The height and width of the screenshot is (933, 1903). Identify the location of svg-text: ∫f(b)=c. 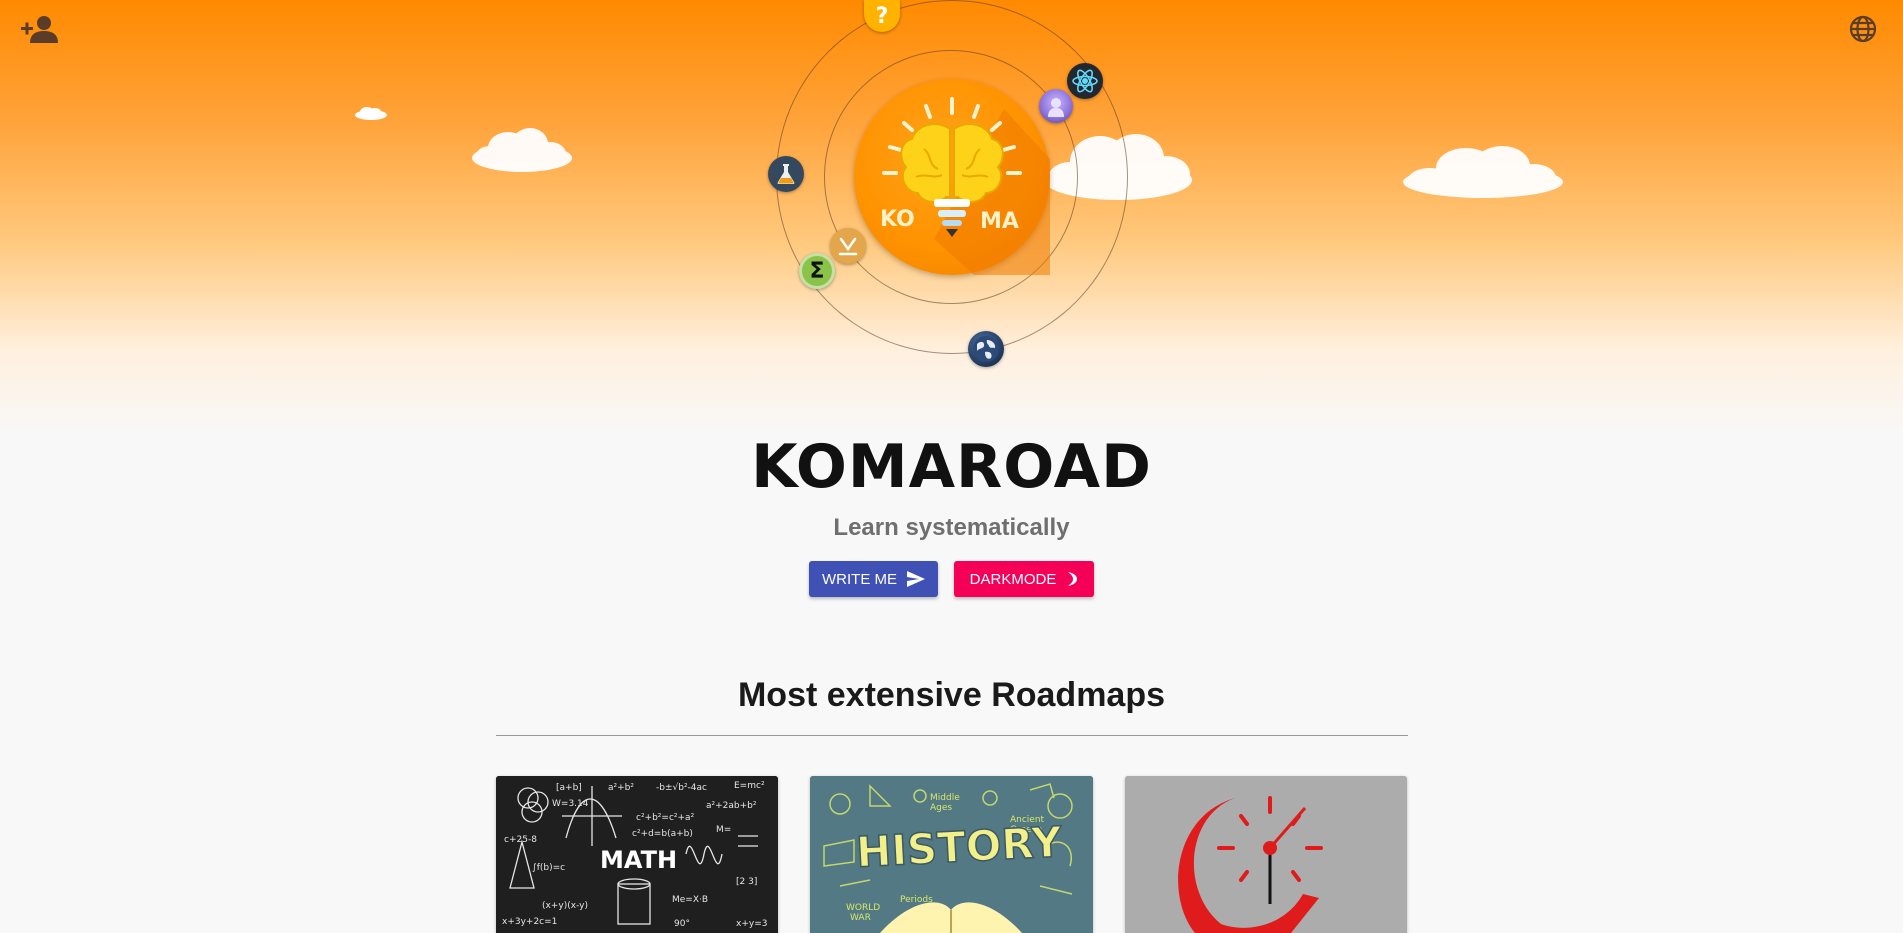
(548, 868).